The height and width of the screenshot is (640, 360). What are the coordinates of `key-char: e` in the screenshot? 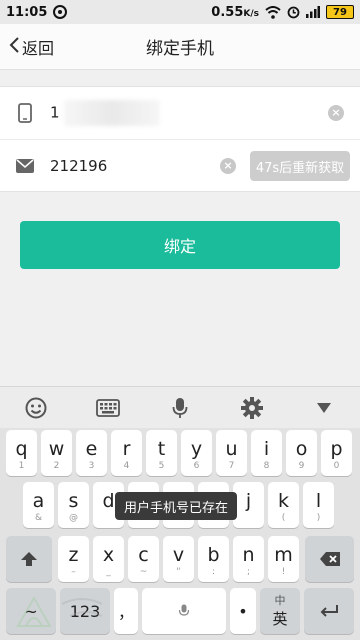 It's located at (91, 449).